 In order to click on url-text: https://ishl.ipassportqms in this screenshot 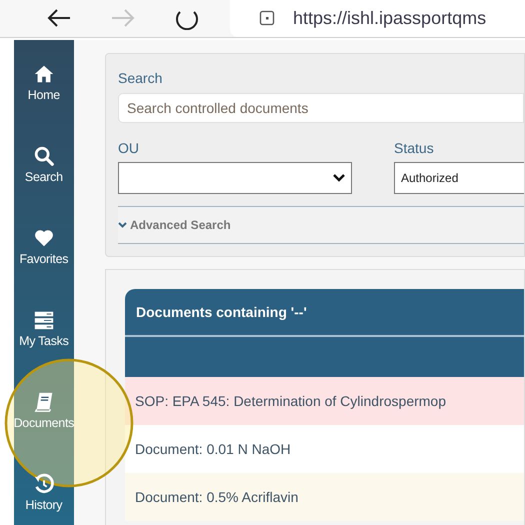, I will do `click(389, 18)`.